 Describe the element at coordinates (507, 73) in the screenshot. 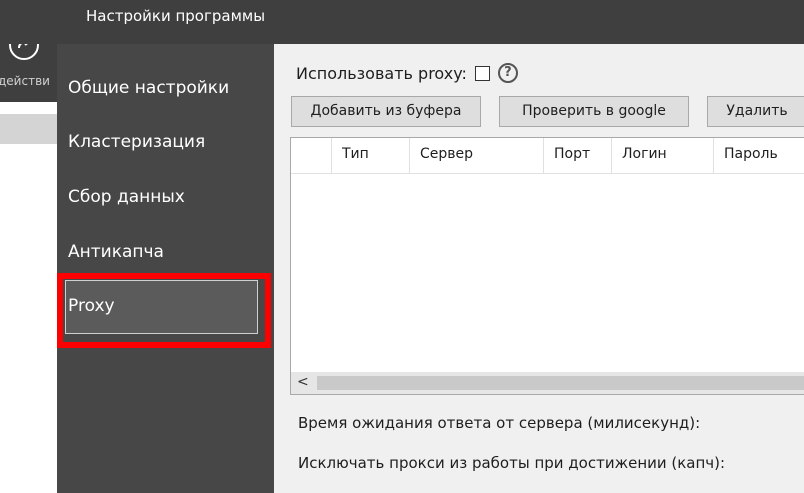

I see `help-icon: ?` at that location.